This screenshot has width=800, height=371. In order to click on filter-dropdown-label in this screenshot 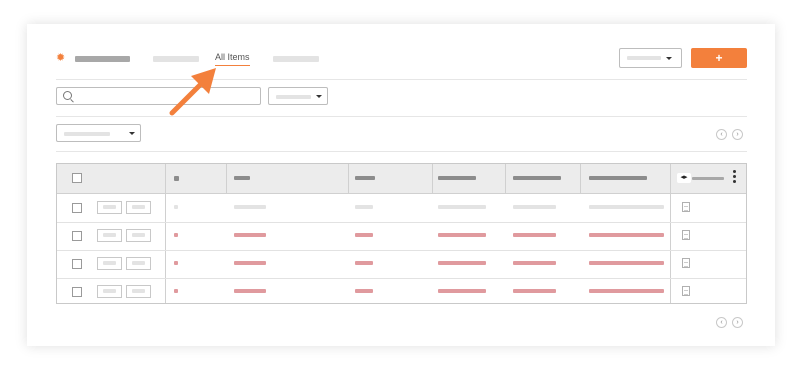, I will do `click(293, 97)`.